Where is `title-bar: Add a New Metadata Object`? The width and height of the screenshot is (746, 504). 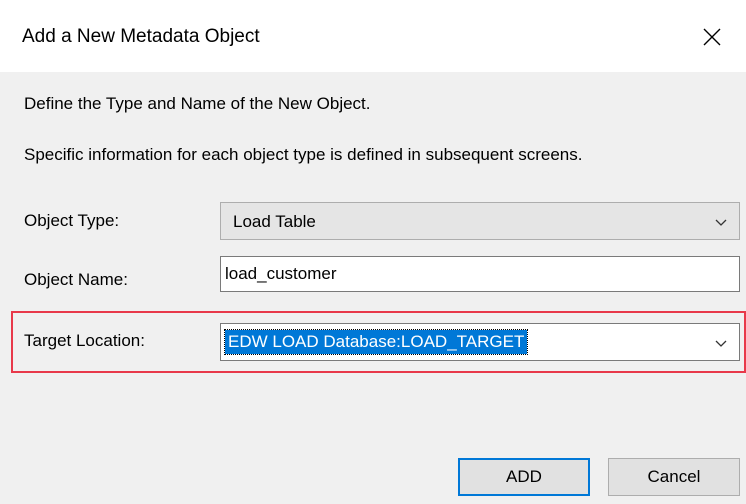
title-bar: Add a New Metadata Object is located at coordinates (373, 36).